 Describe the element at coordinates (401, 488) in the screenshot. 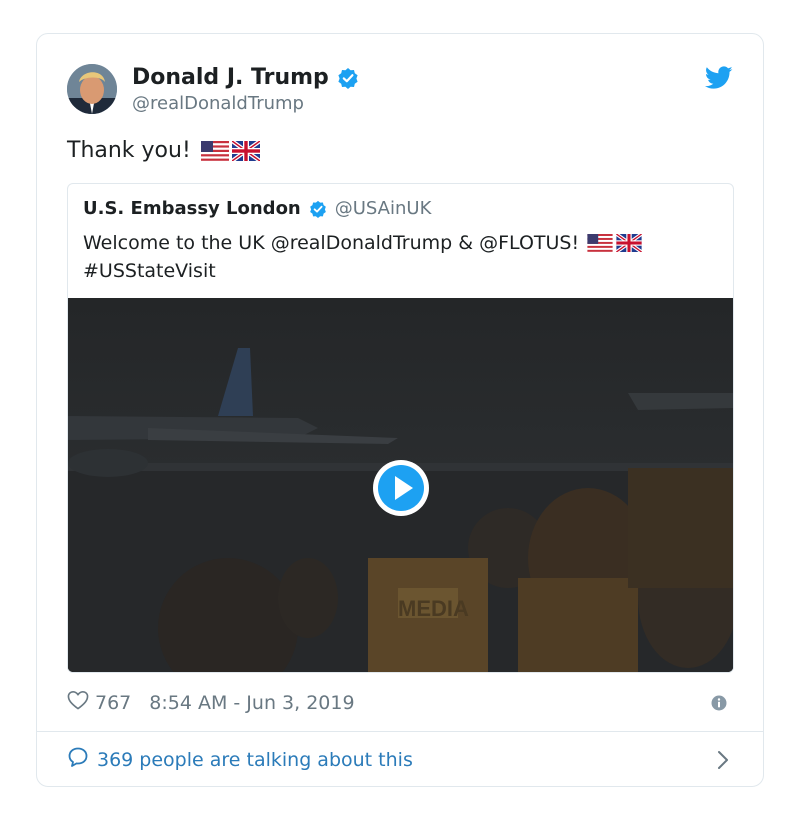

I see `play-icon` at that location.